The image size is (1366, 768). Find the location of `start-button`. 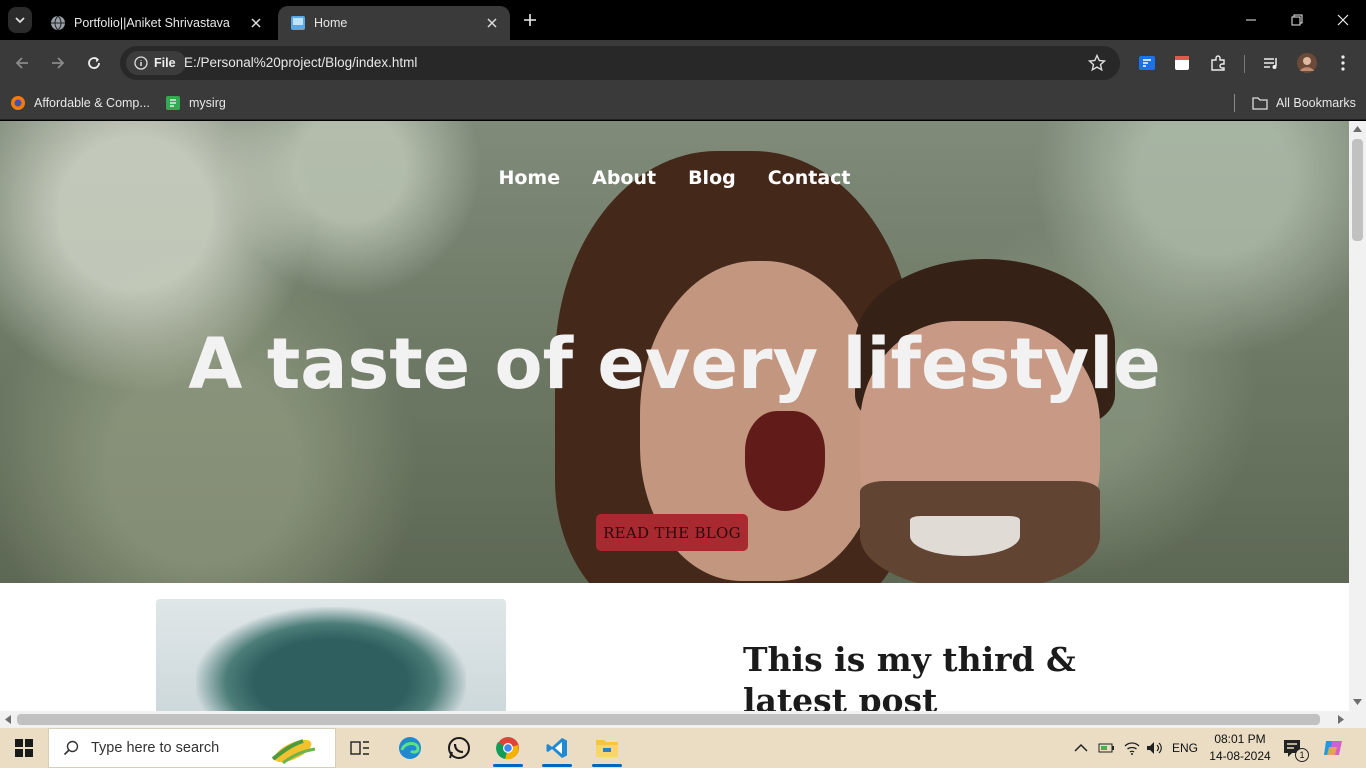

start-button is located at coordinates (24, 748).